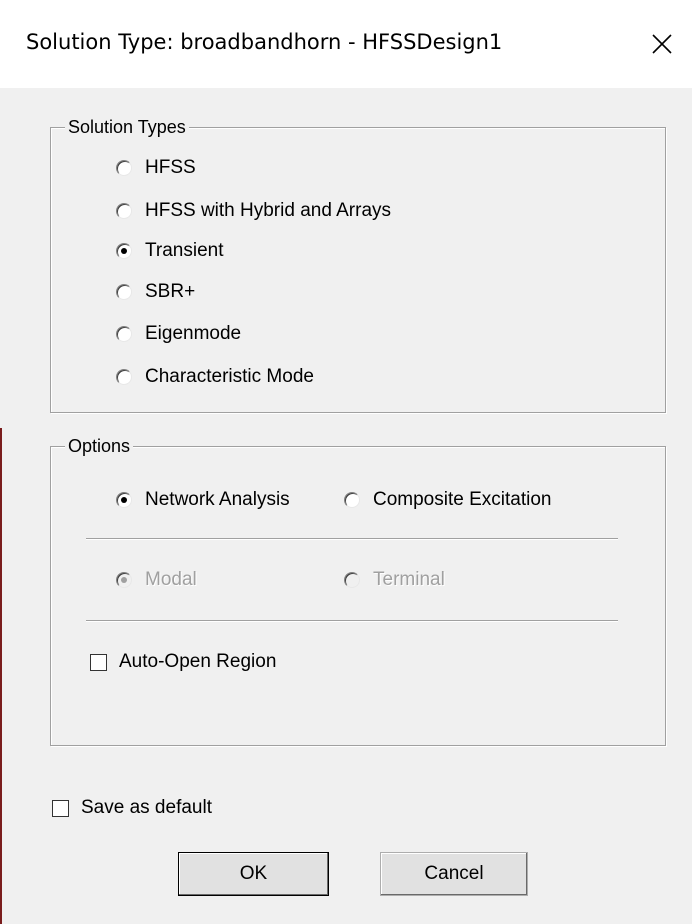 The height and width of the screenshot is (924, 692). What do you see at coordinates (409, 579) in the screenshot?
I see `radio-label-terminal: Terminal` at bounding box center [409, 579].